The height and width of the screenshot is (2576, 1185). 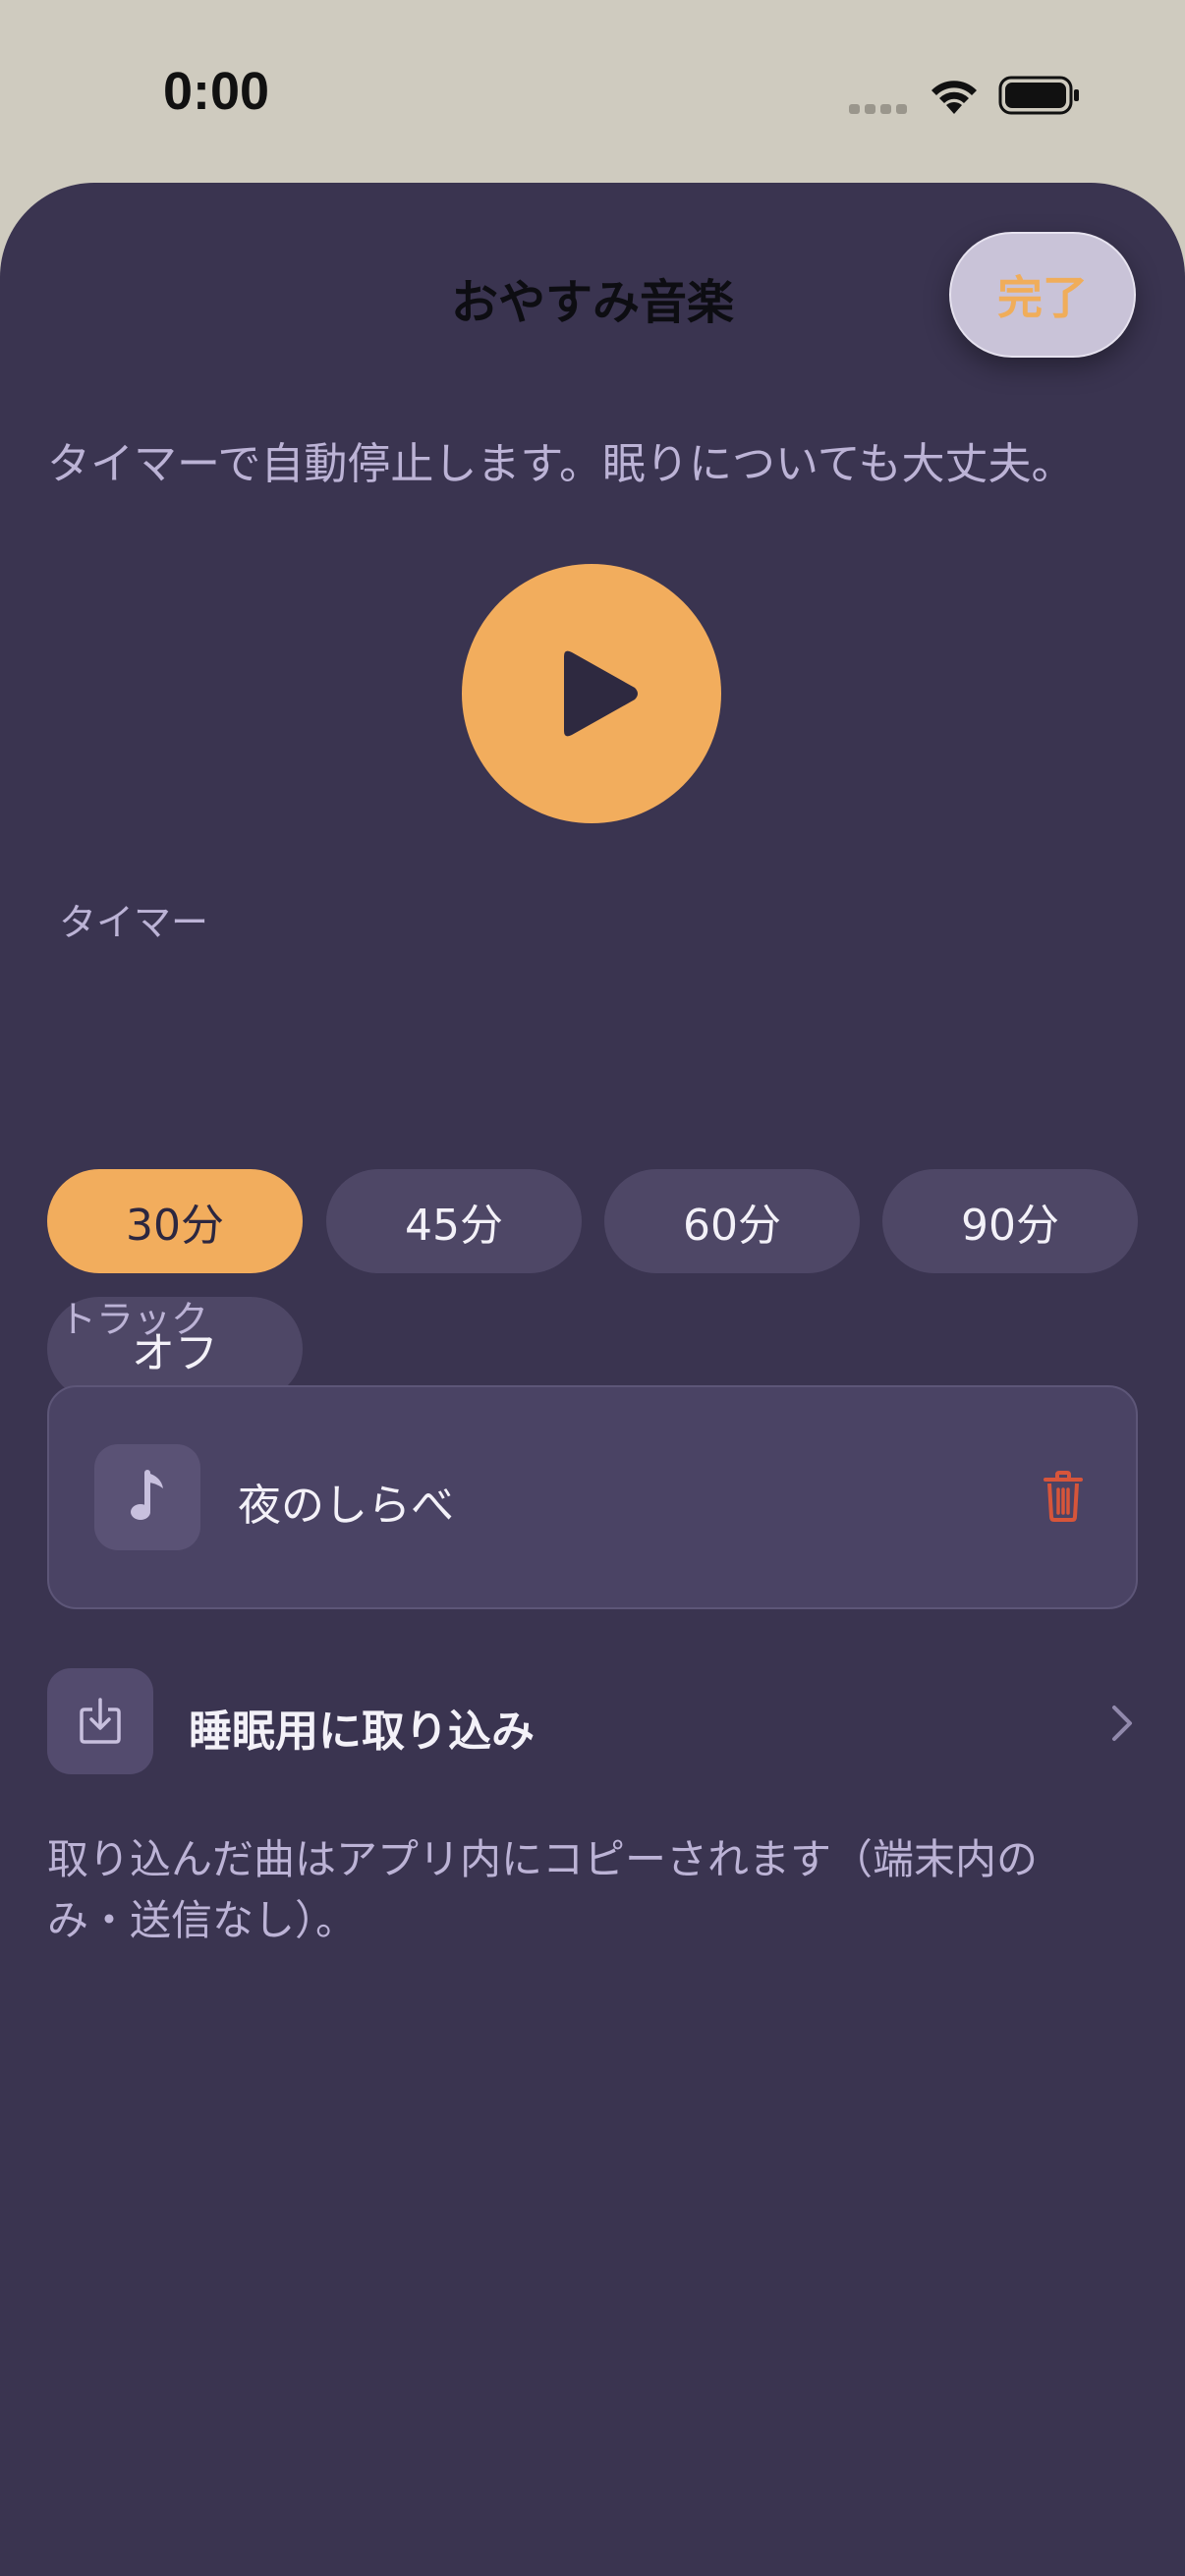 I want to click on download-icon, so click(x=100, y=1721).